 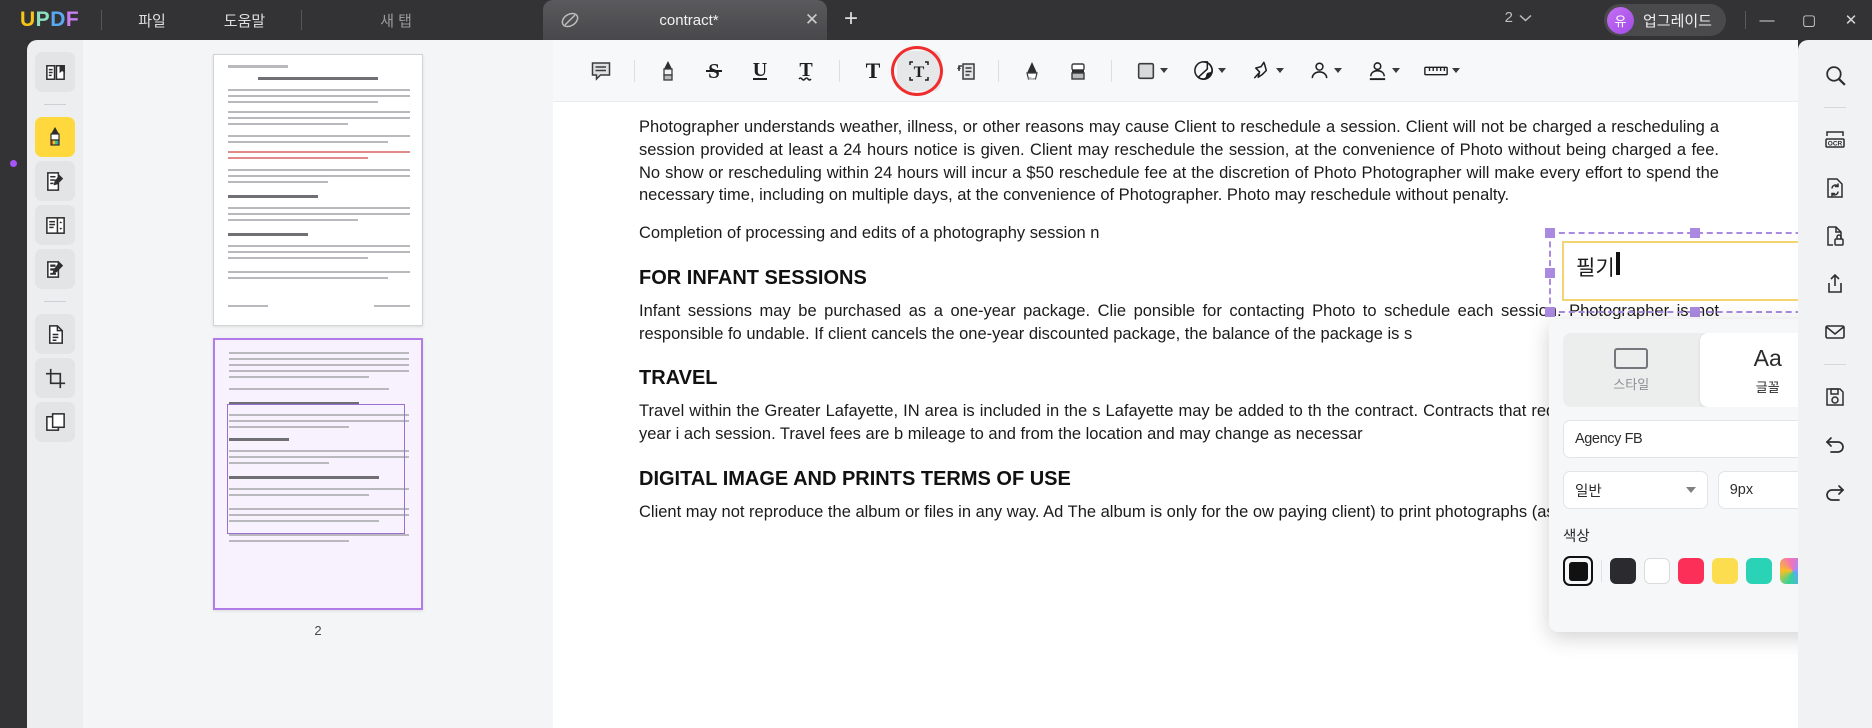 I want to click on ocr-icon: OCR, so click(x=1835, y=140).